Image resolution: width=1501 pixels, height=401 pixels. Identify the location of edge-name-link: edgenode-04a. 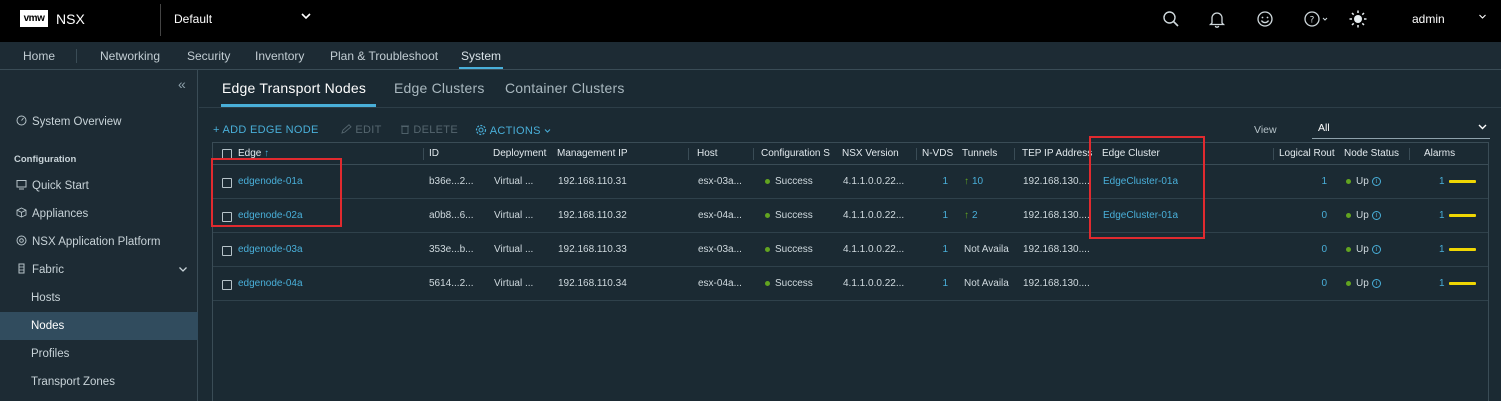
(270, 283).